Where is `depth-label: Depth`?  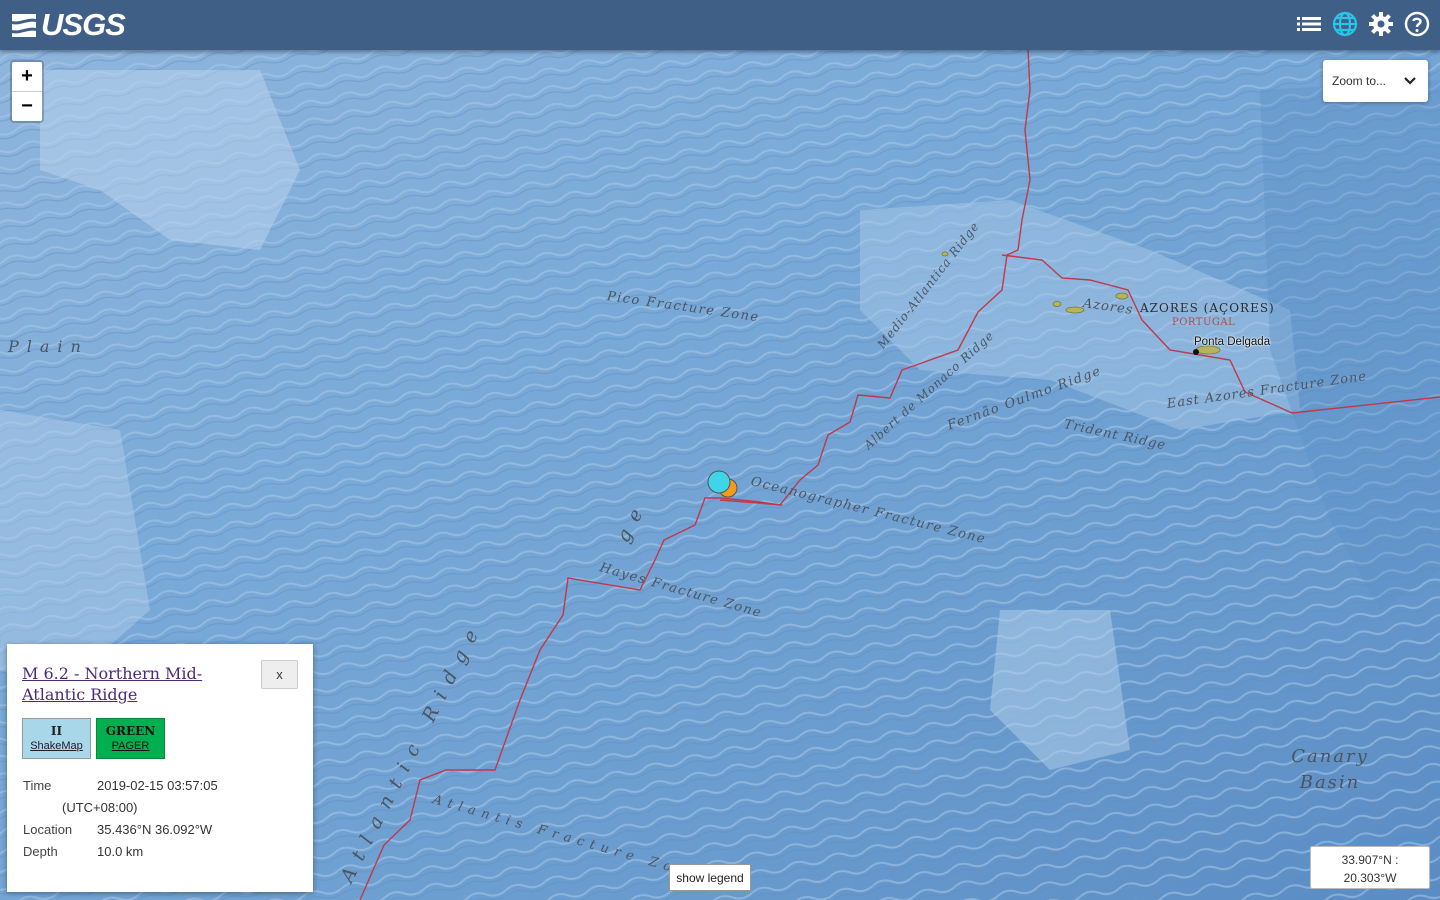
depth-label: Depth is located at coordinates (40, 851).